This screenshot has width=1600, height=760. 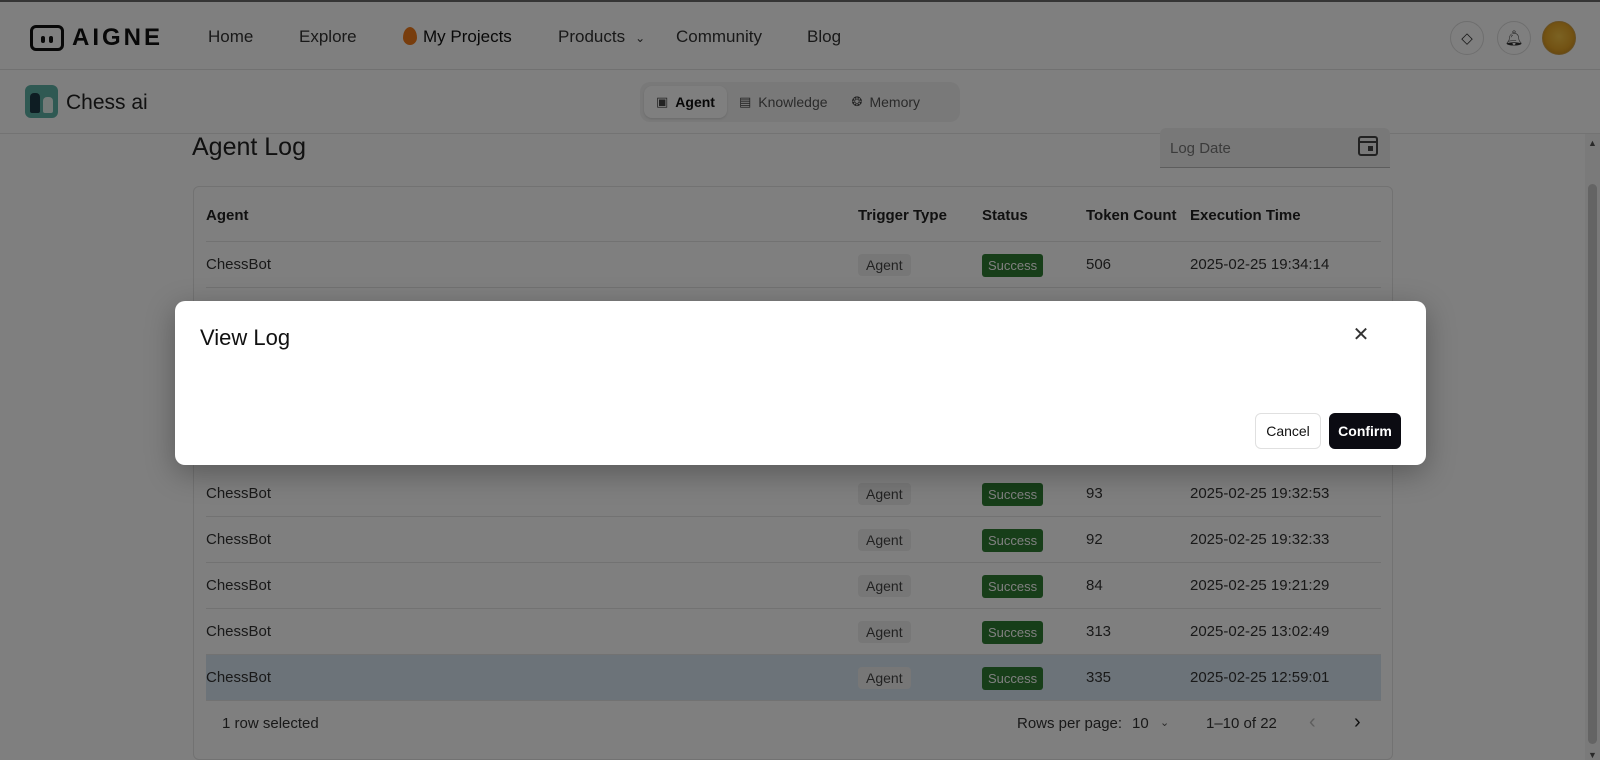 I want to click on dialog-title: View Log, so click(x=245, y=337).